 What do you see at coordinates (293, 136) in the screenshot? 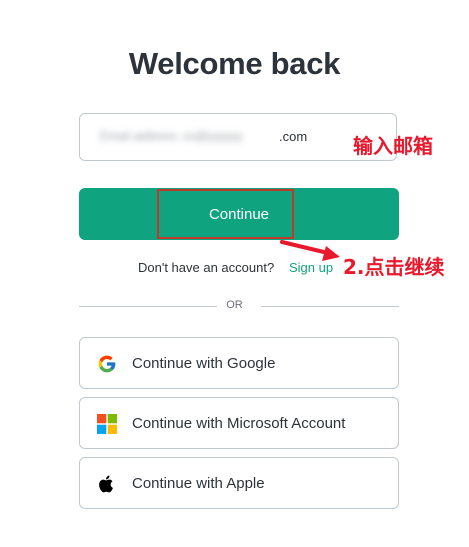
I see `email-value-suffix: .com` at bounding box center [293, 136].